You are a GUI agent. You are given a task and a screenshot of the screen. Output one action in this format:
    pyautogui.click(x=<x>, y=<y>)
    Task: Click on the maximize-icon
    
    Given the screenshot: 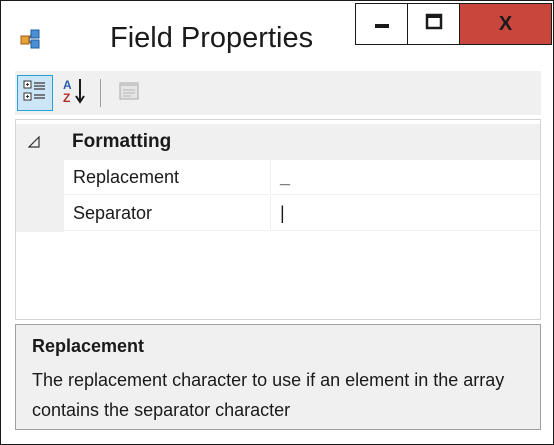 What is the action you would take?
    pyautogui.click(x=434, y=24)
    